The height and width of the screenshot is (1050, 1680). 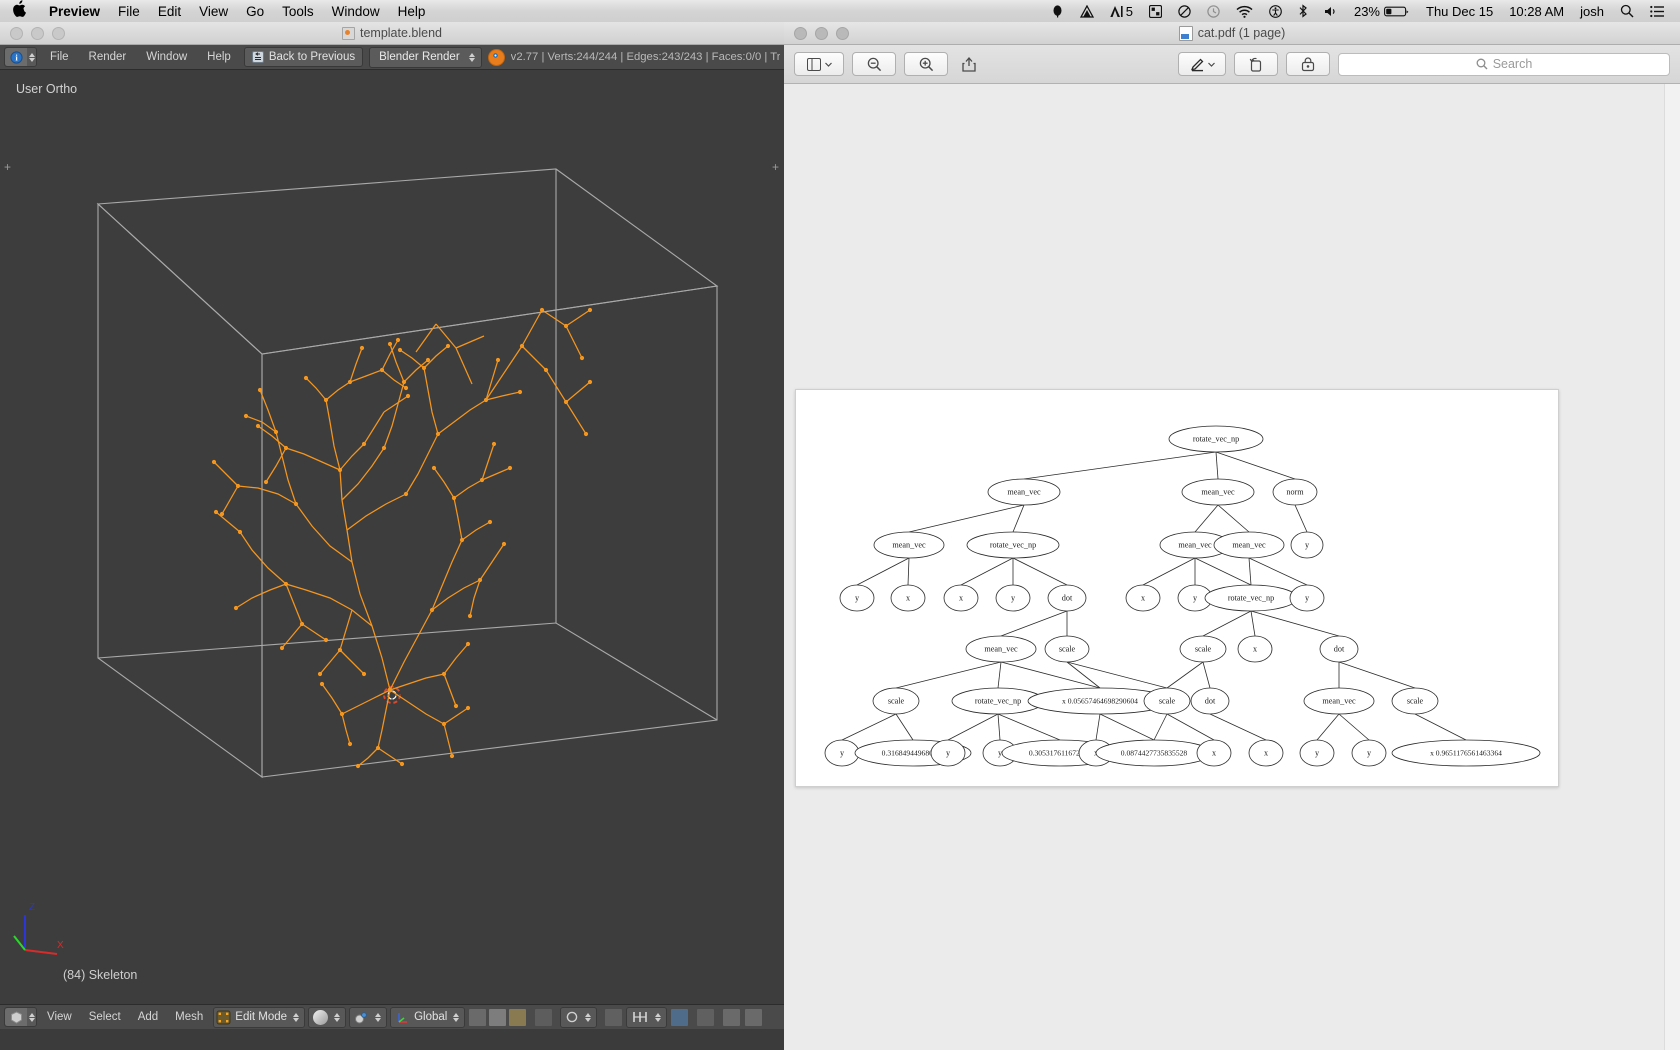 What do you see at coordinates (1067, 597) in the screenshot?
I see `graph-node-label: dot` at bounding box center [1067, 597].